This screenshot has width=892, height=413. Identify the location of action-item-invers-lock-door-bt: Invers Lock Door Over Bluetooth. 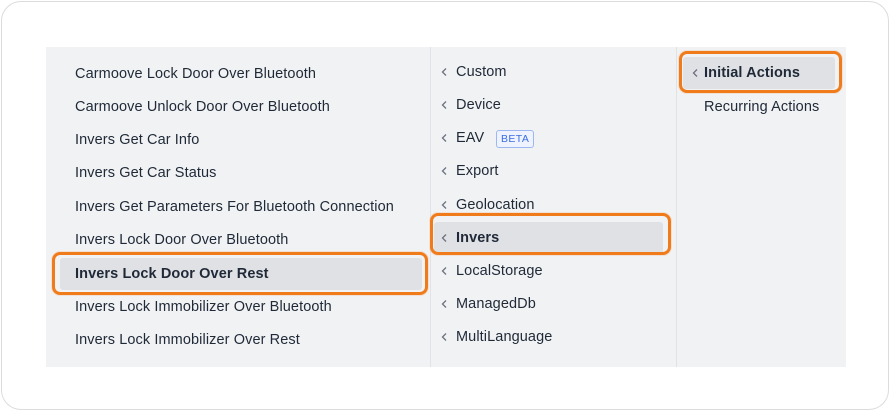
(181, 240).